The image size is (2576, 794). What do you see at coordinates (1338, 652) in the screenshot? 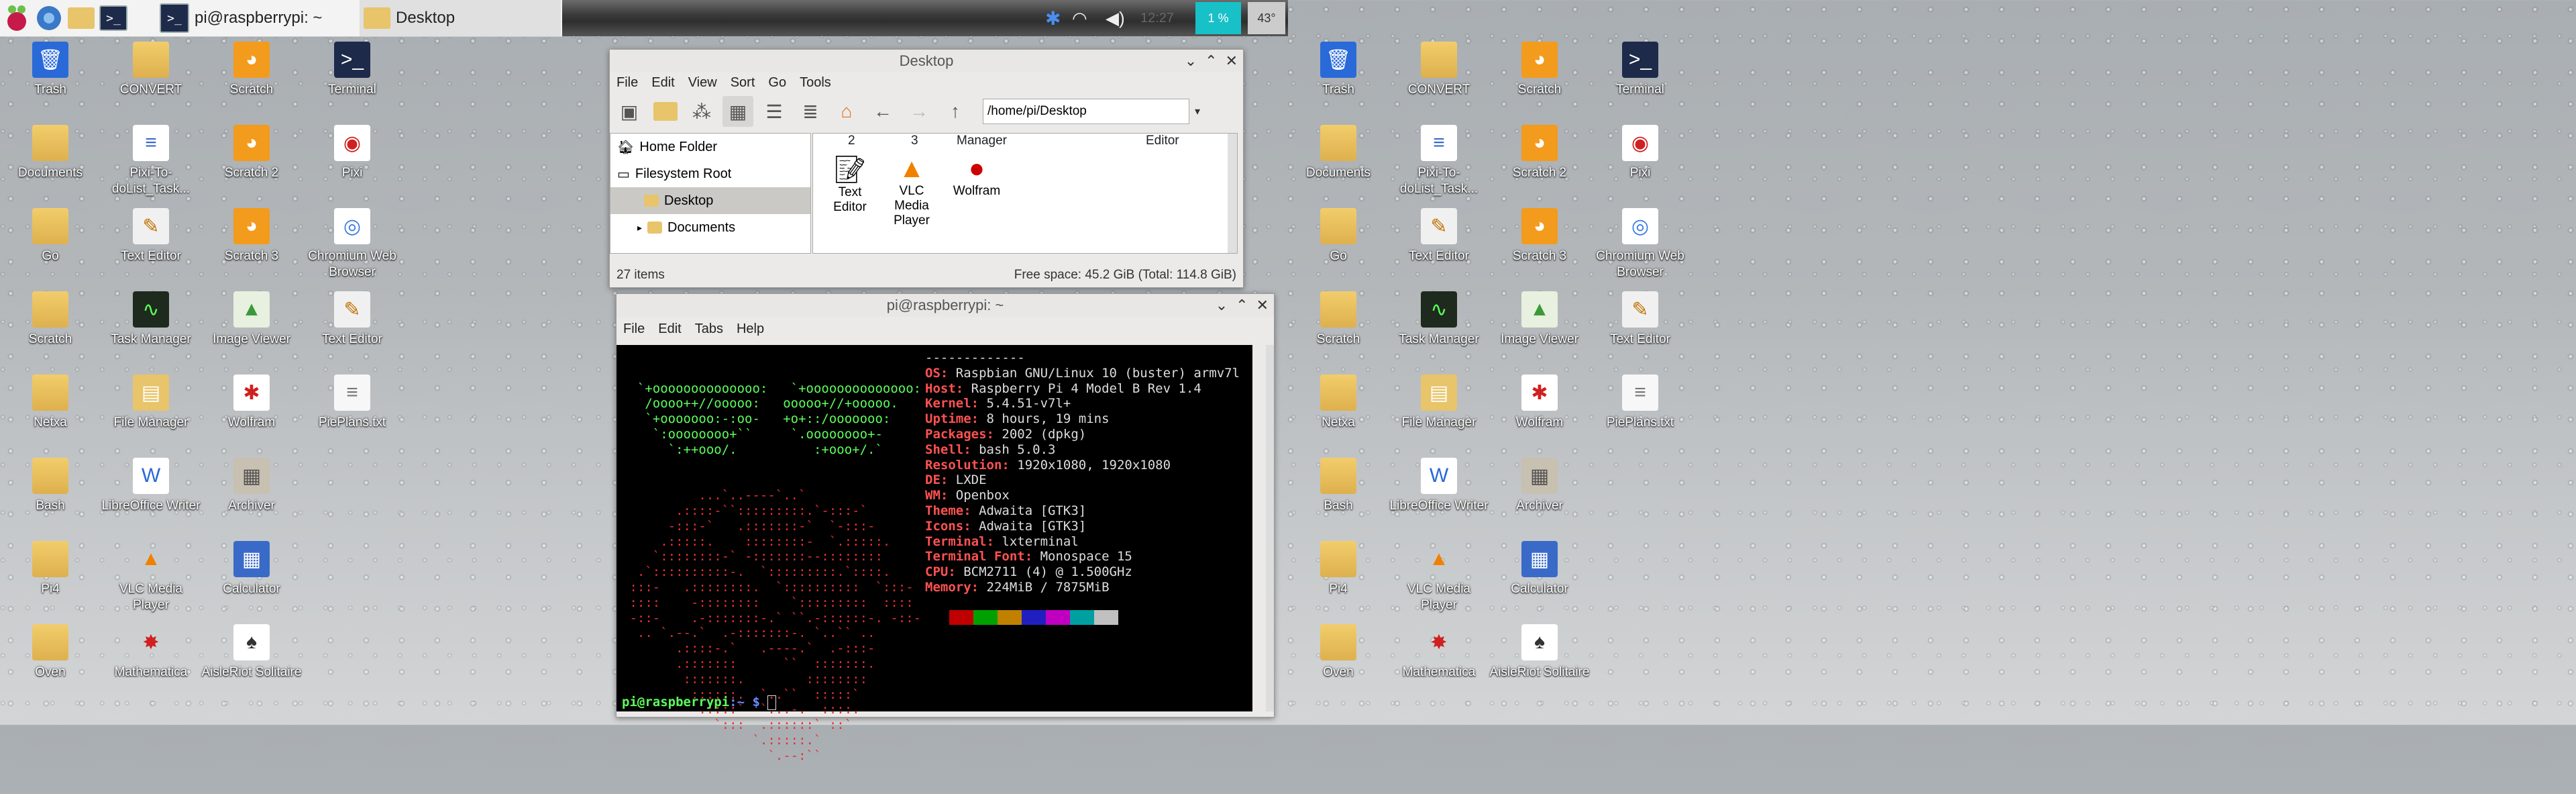
I see `desktop-icon: Oven` at bounding box center [1338, 652].